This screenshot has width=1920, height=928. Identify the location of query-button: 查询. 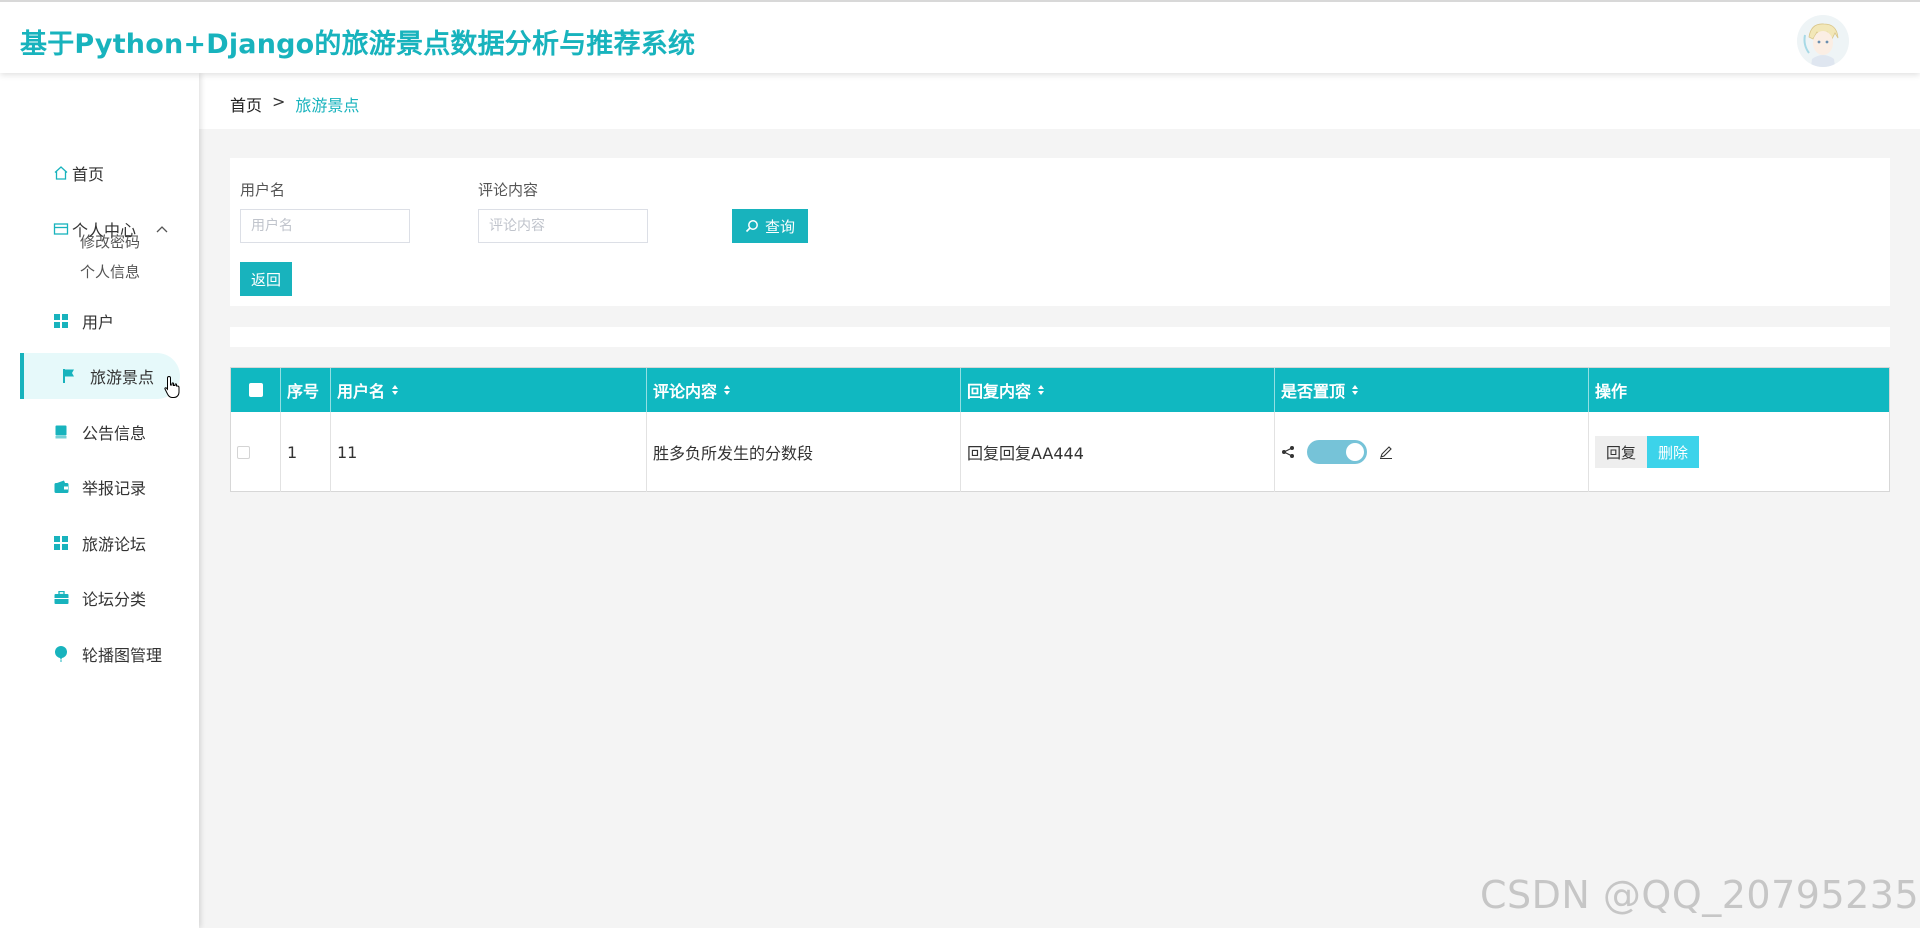
(770, 226).